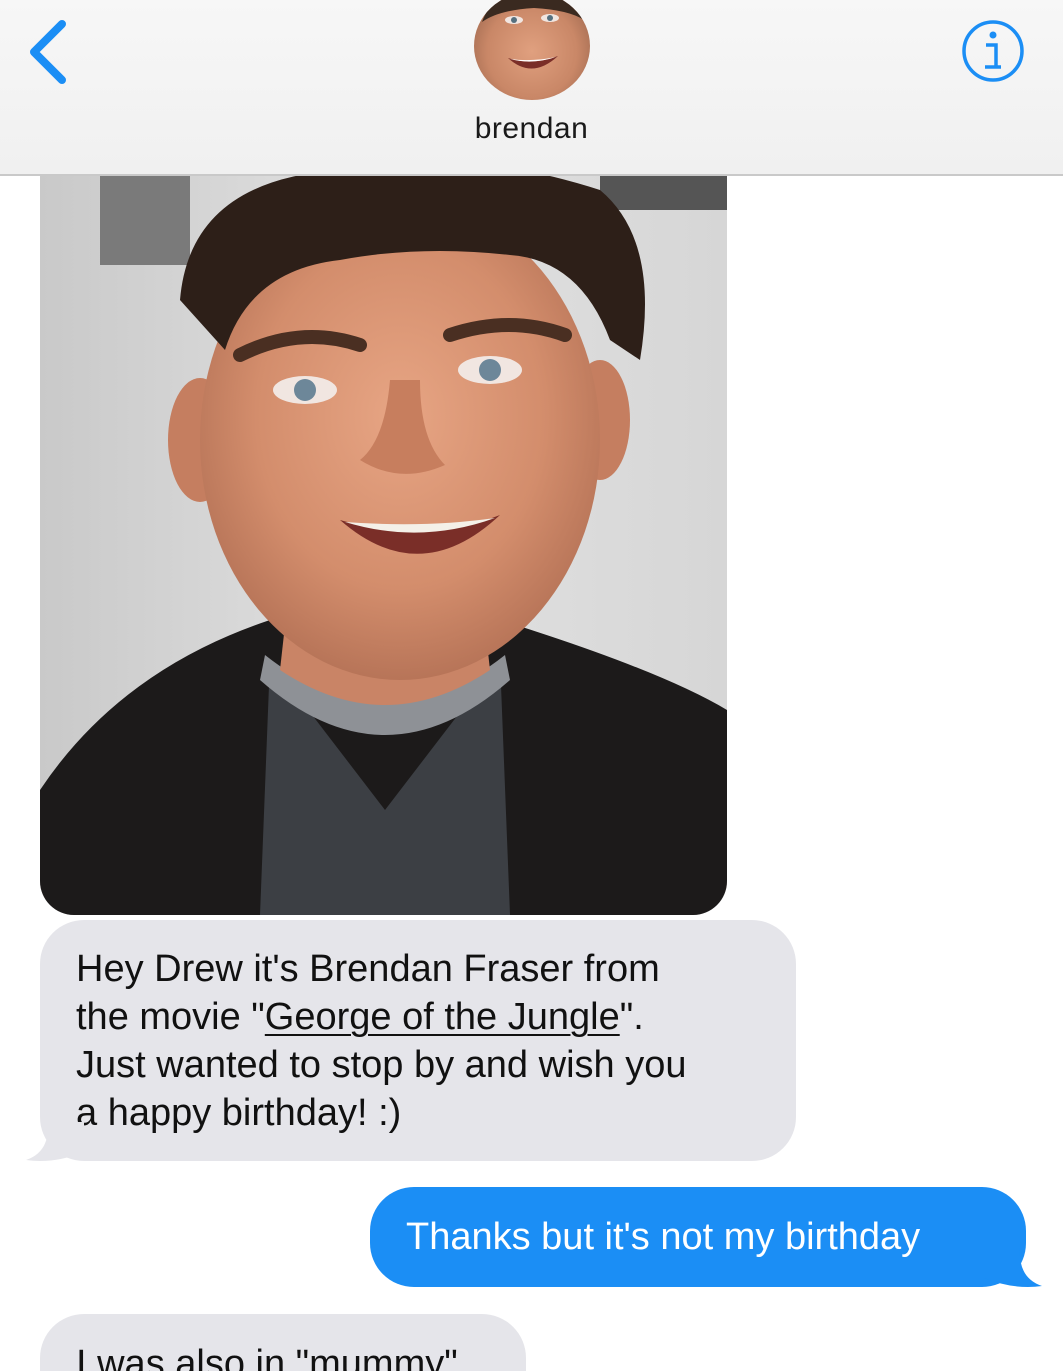 The height and width of the screenshot is (1371, 1063). What do you see at coordinates (631, 1017) in the screenshot?
I see `message-text: ".` at bounding box center [631, 1017].